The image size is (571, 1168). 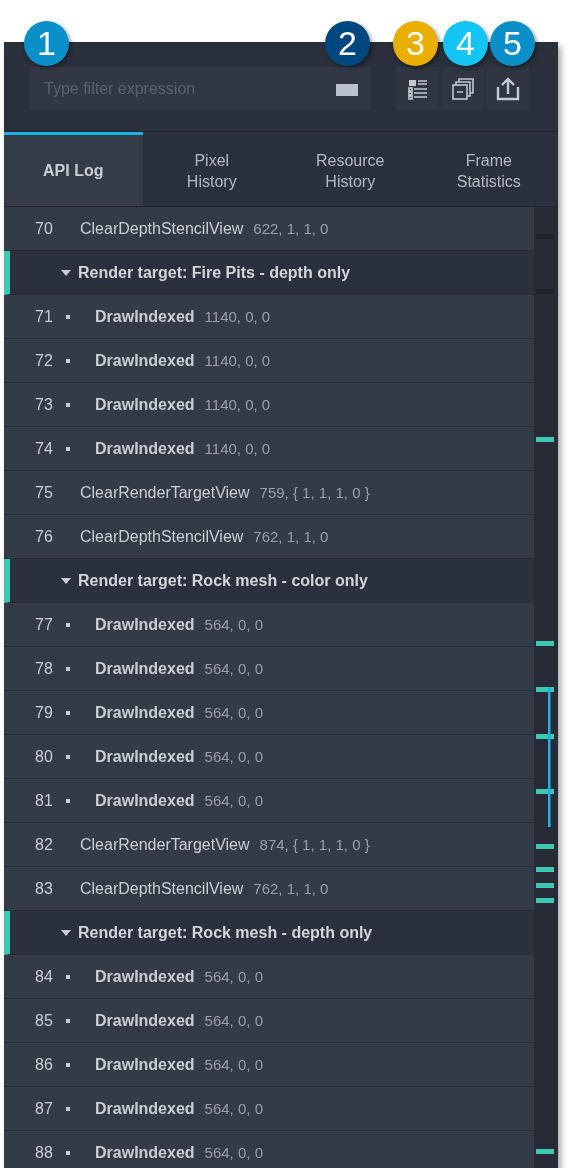 What do you see at coordinates (269, 1109) in the screenshot?
I see `log-row: 87 DrawIndexed 564, 0, 0` at bounding box center [269, 1109].